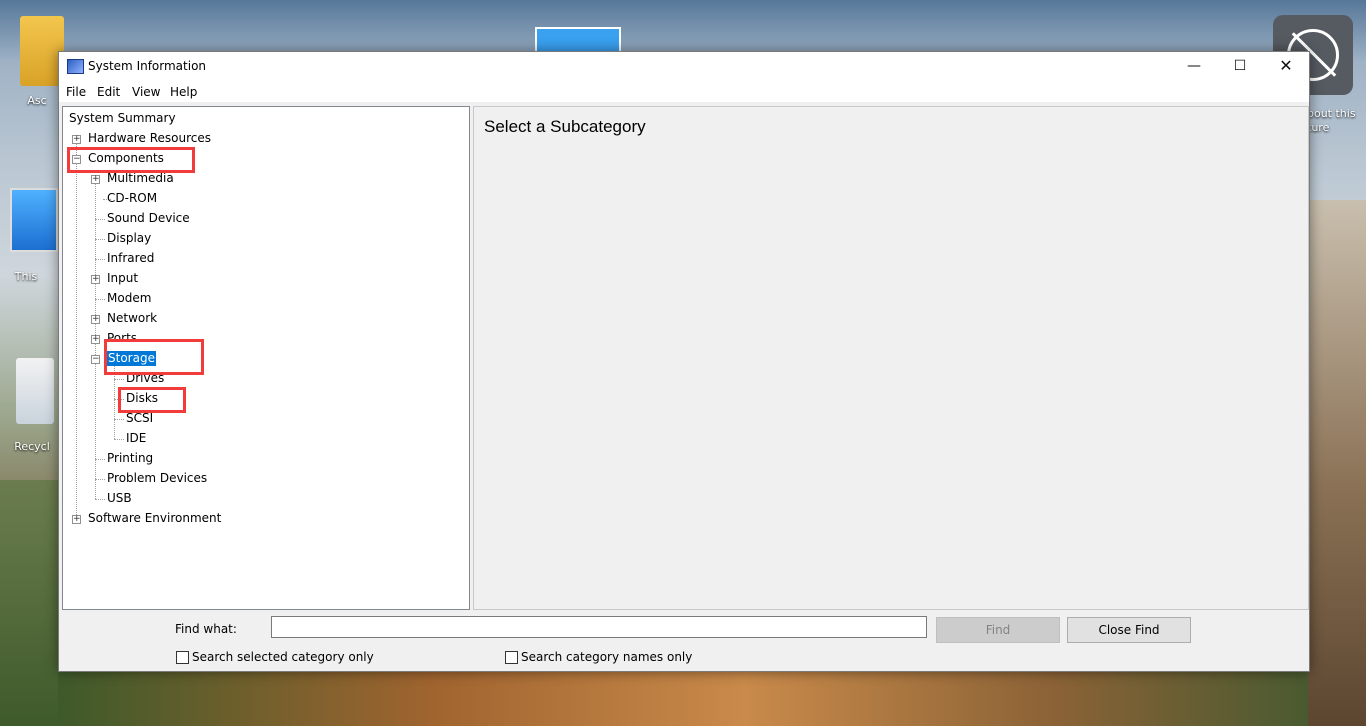 The width and height of the screenshot is (1366, 726). I want to click on minimize-button: —, so click(1194, 66).